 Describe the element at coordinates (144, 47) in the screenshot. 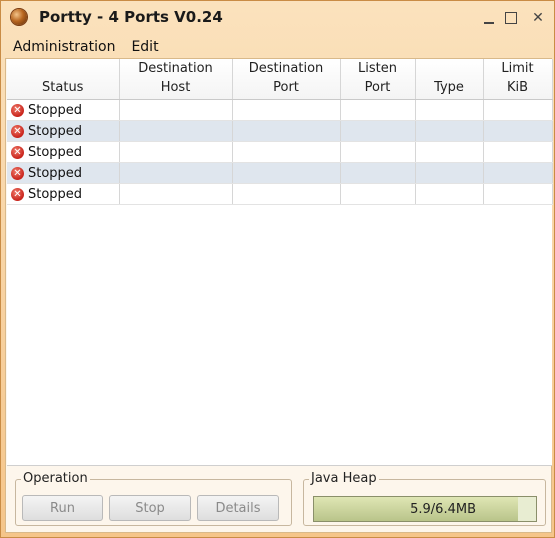

I see `menu-edit: Edit` at that location.